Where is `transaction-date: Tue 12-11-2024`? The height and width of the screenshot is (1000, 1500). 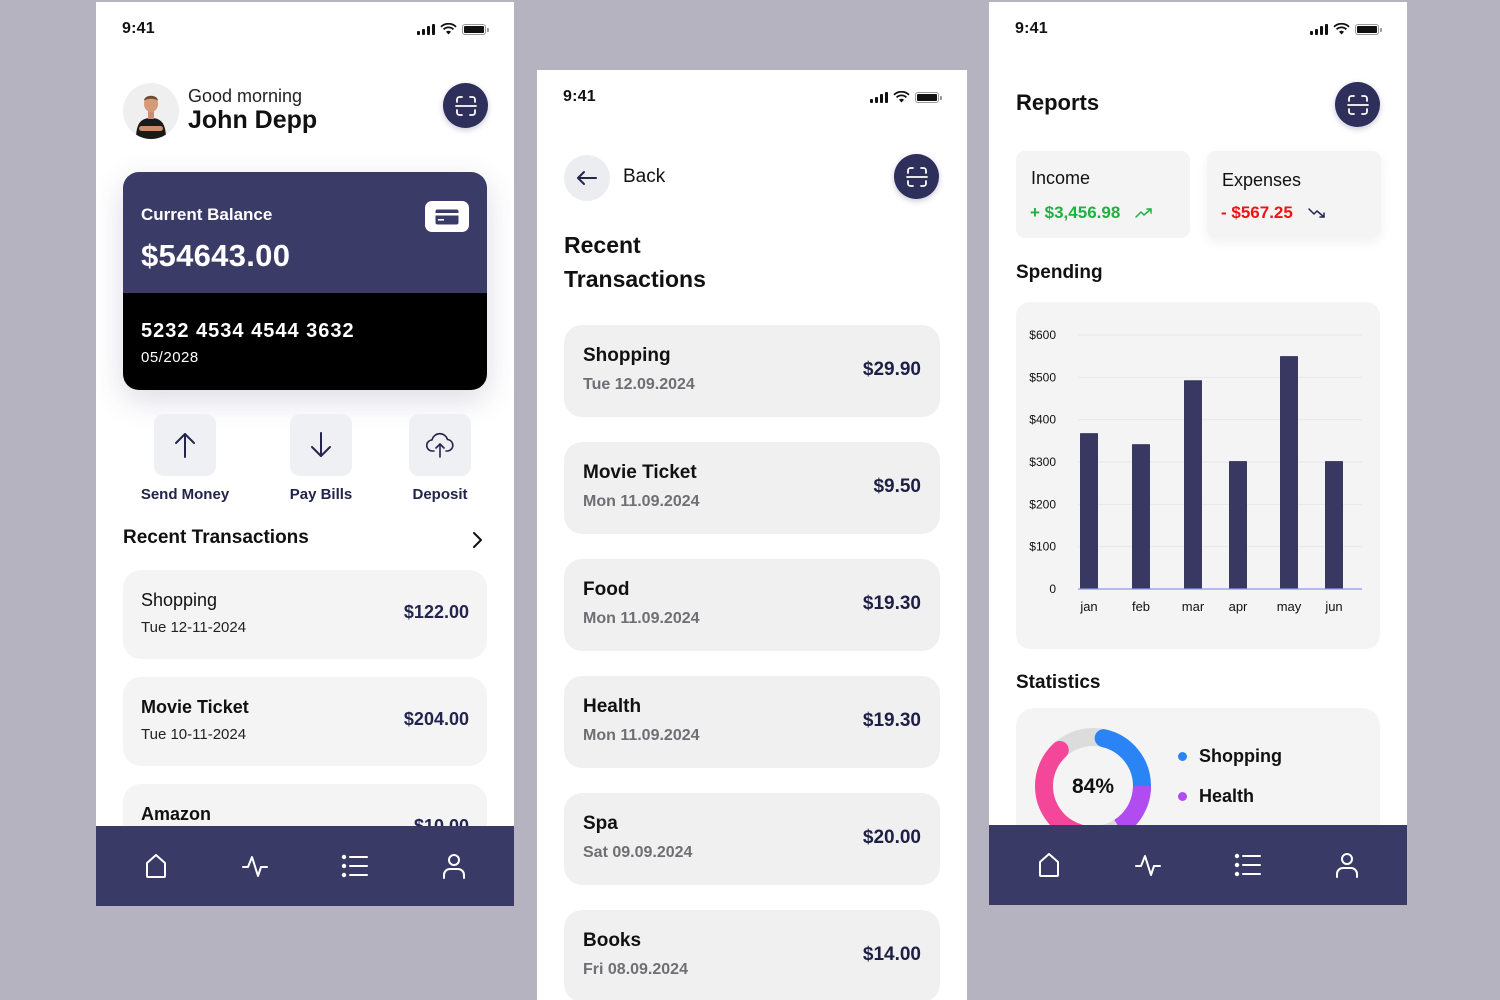 transaction-date: Tue 12-11-2024 is located at coordinates (194, 627).